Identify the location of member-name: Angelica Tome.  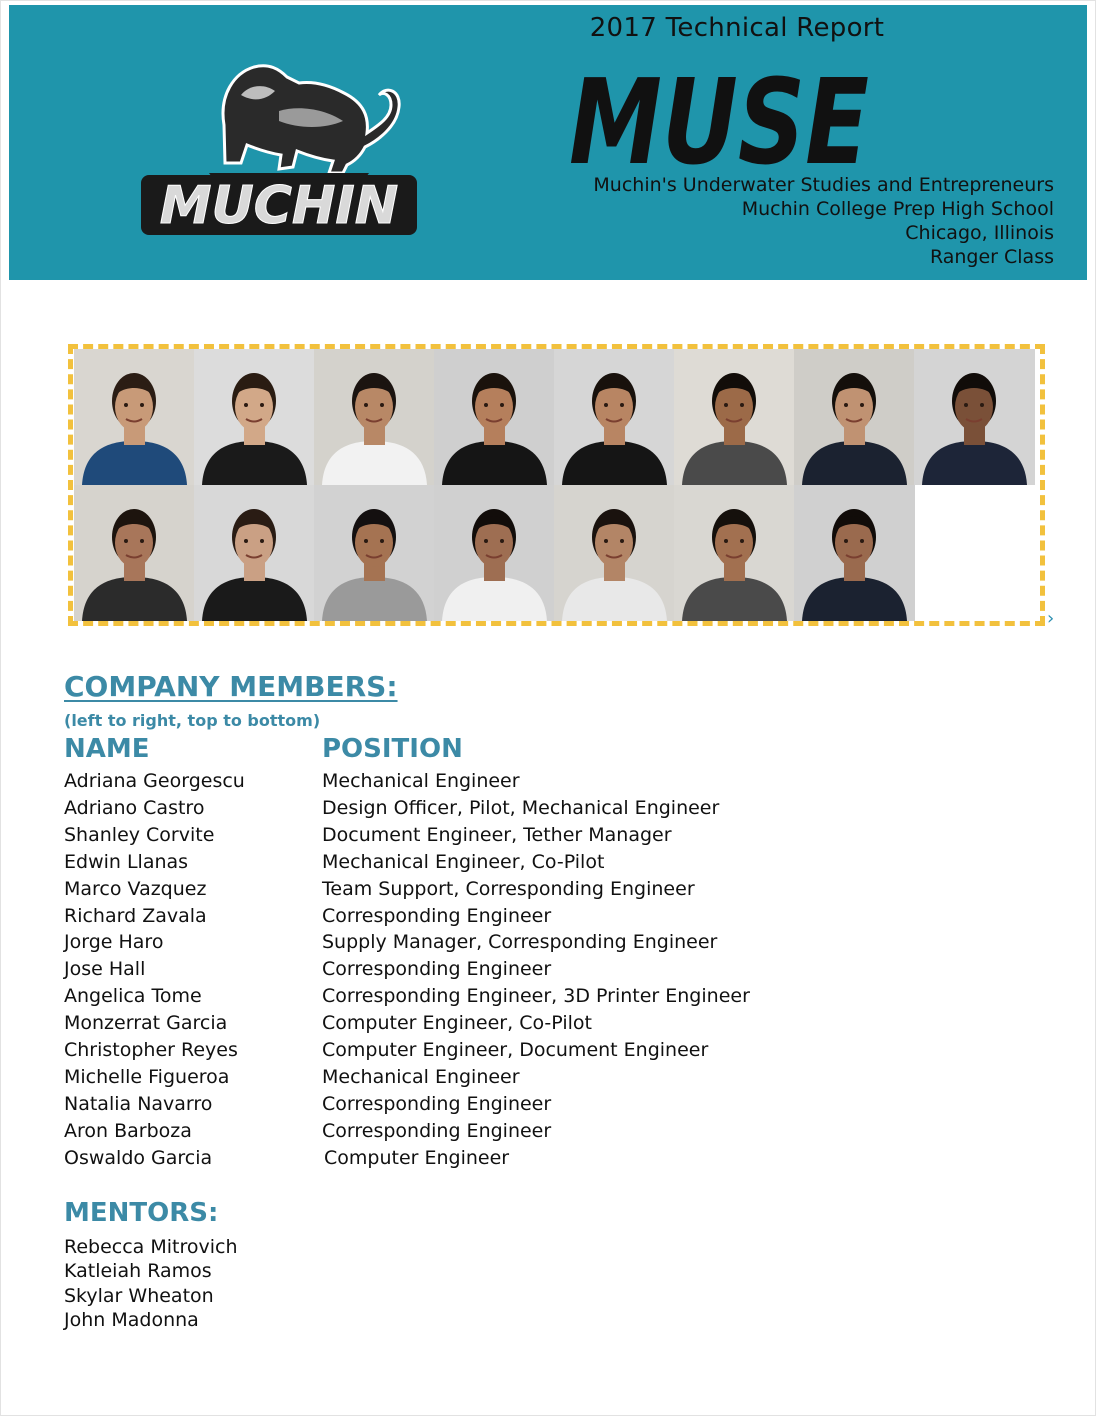
(133, 996).